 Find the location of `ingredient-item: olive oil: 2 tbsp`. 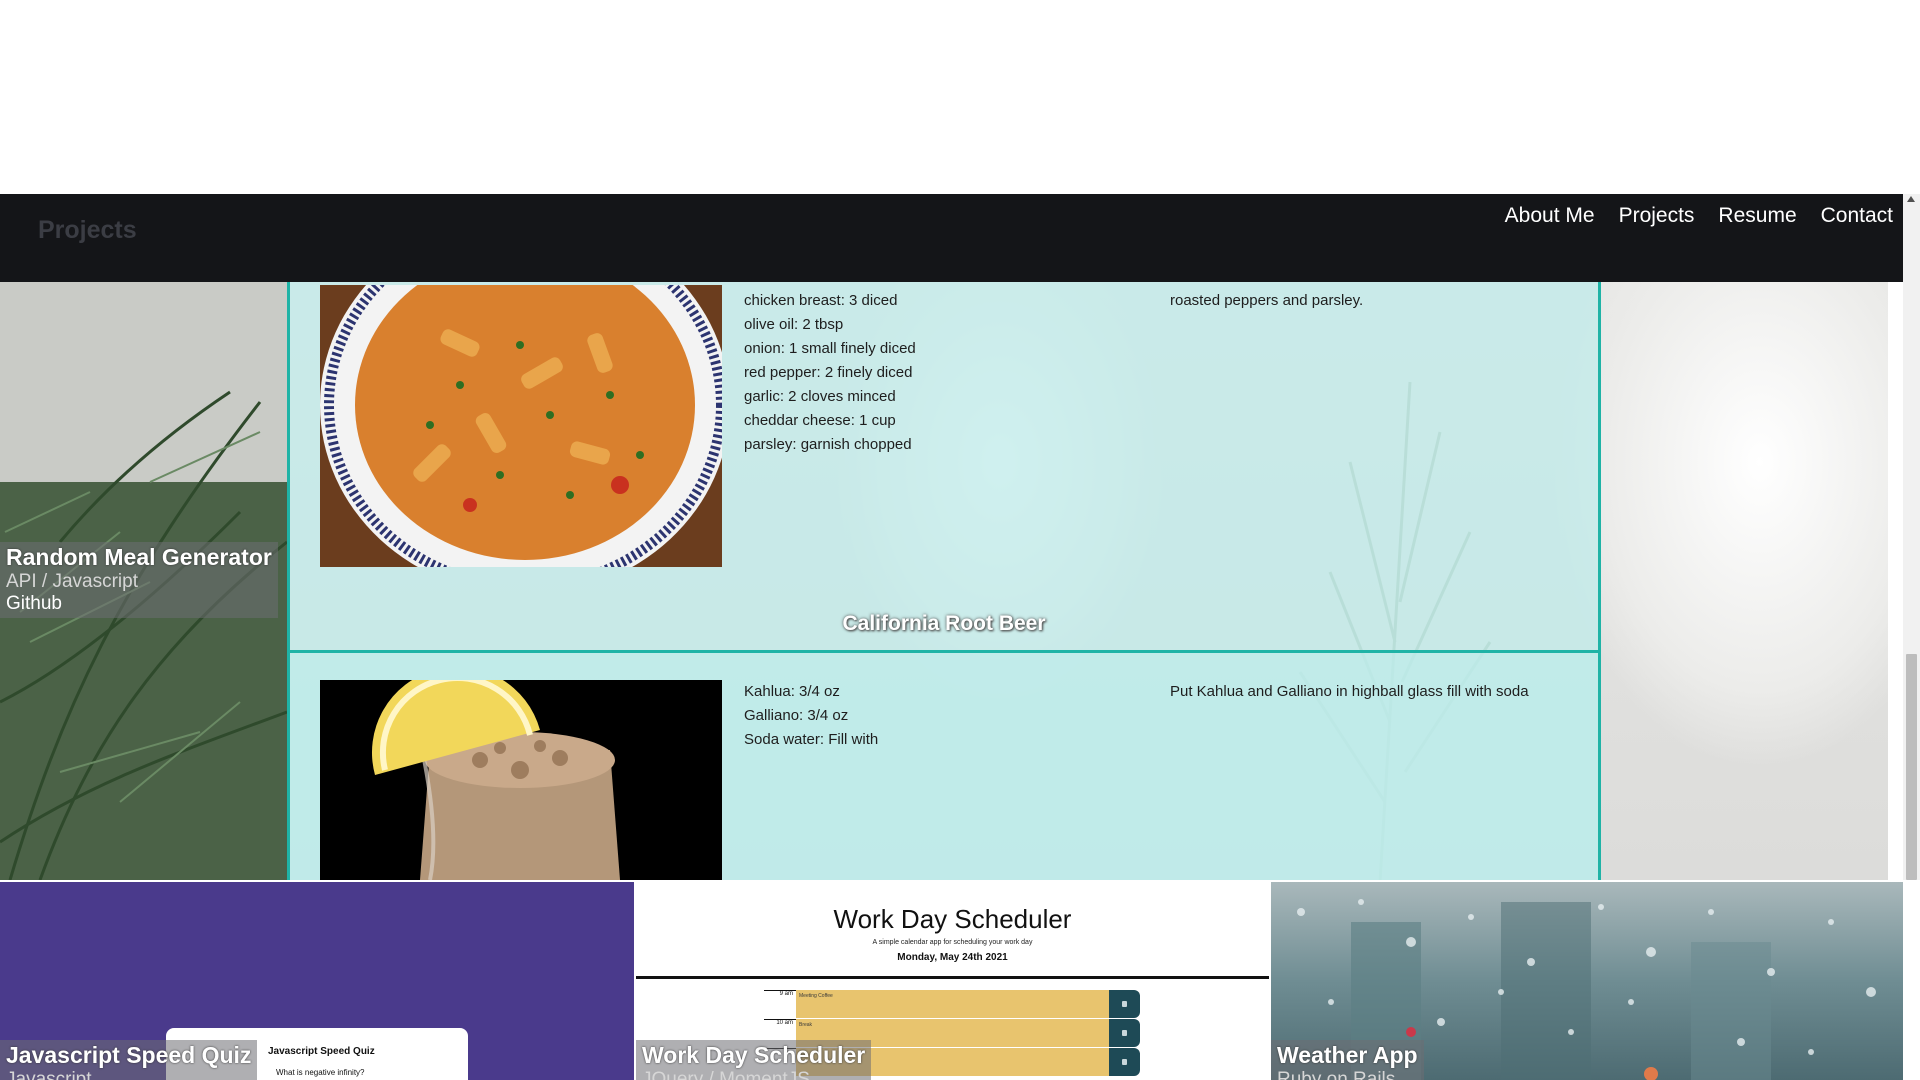

ingredient-item: olive oil: 2 tbsp is located at coordinates (794, 324).